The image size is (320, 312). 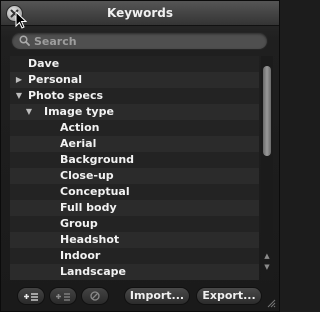 What do you see at coordinates (95, 191) in the screenshot?
I see `keyword-label: Conceptual` at bounding box center [95, 191].